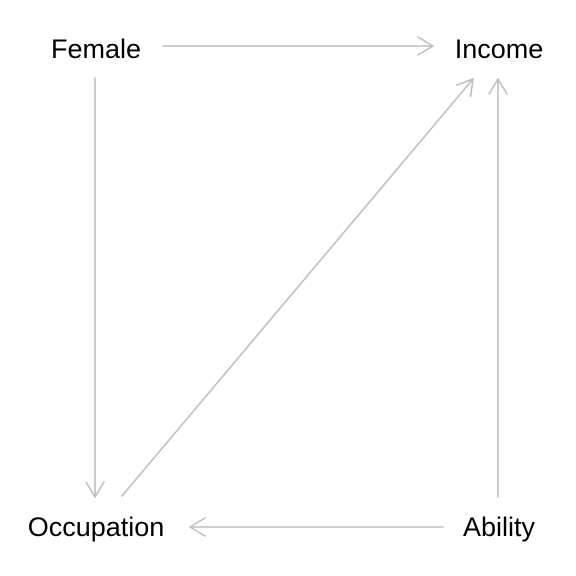 This screenshot has height=576, width=576. Describe the element at coordinates (95, 287) in the screenshot. I see `edge-female-occupation` at that location.